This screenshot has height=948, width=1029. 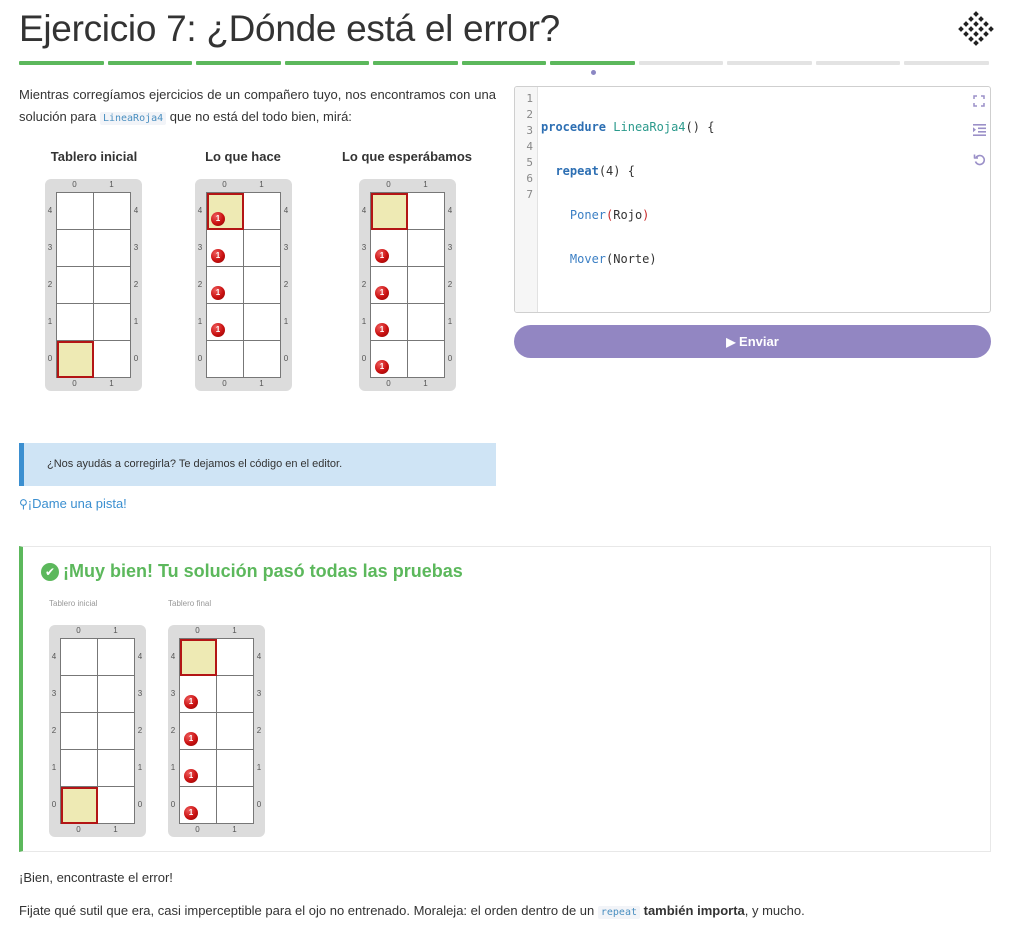 I want to click on play-icon: ▶, so click(x=731, y=342).